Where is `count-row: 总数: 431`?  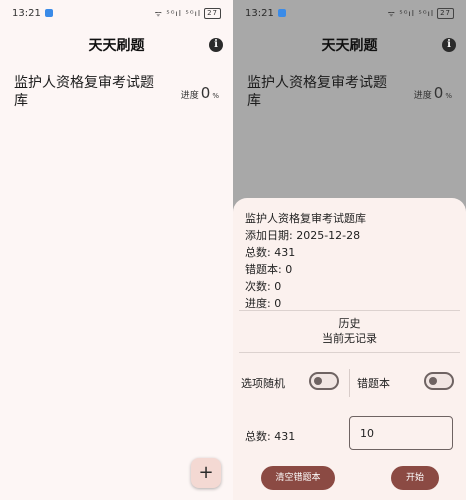 count-row: 总数: 431 is located at coordinates (349, 434).